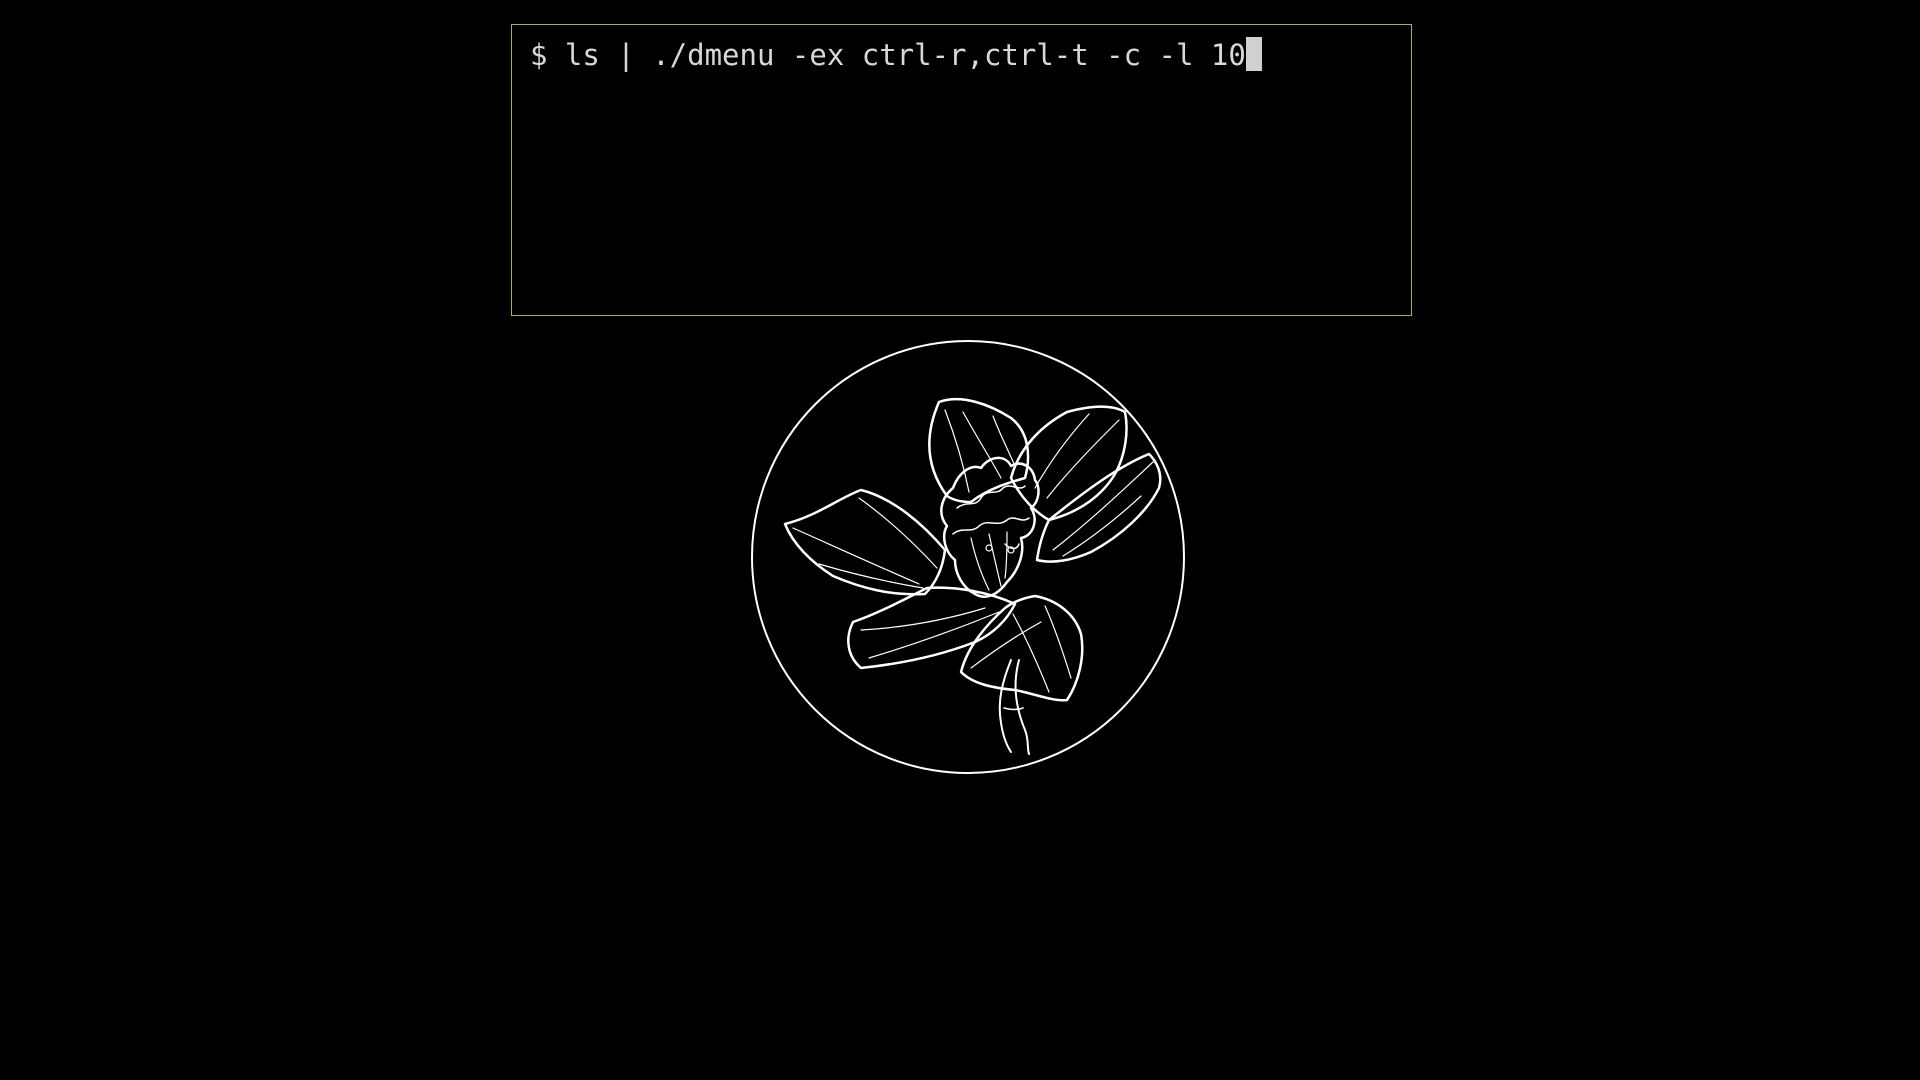 Image resolution: width=1920 pixels, height=1080 pixels. What do you see at coordinates (1005, 706) in the screenshot?
I see `flower-stem` at bounding box center [1005, 706].